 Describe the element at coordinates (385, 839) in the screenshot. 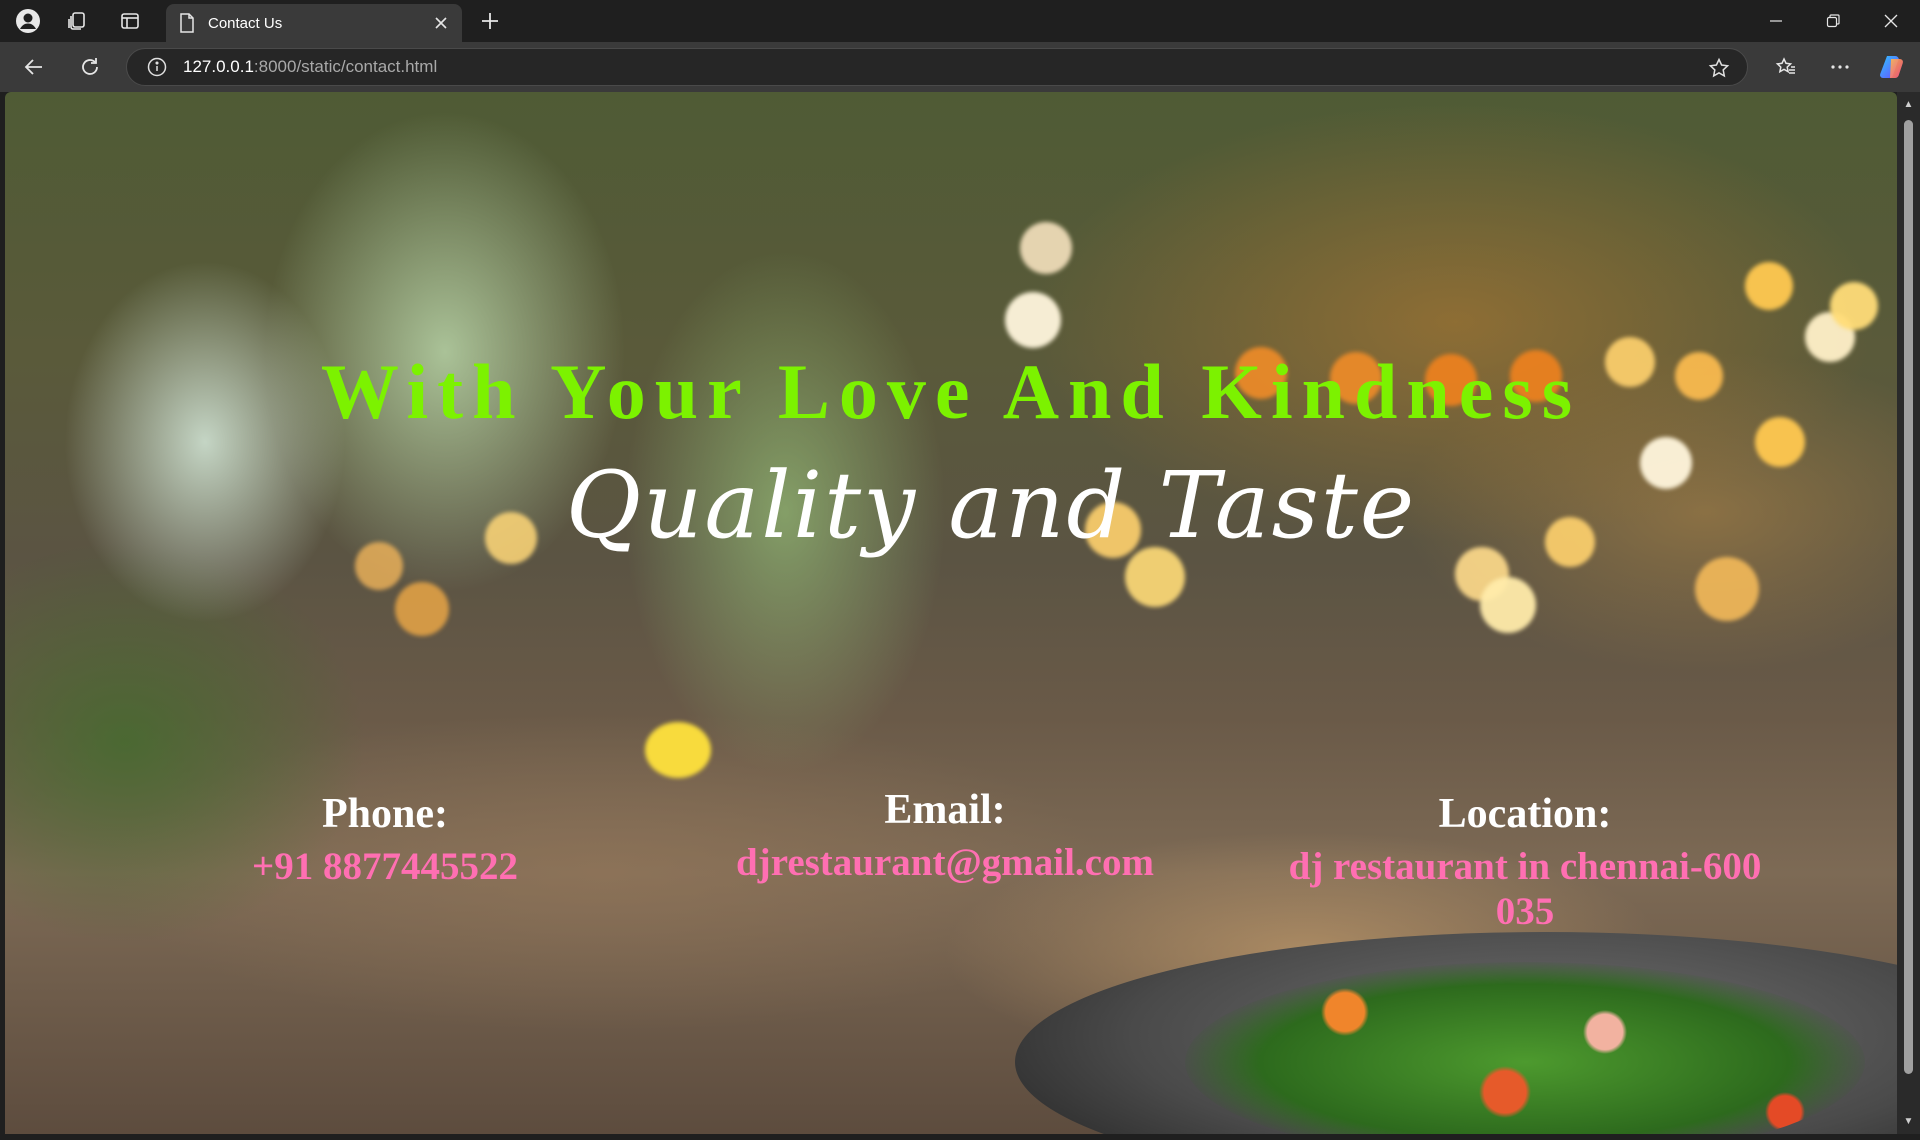

I see `contact-phone: Phone: +91 8877445522` at that location.